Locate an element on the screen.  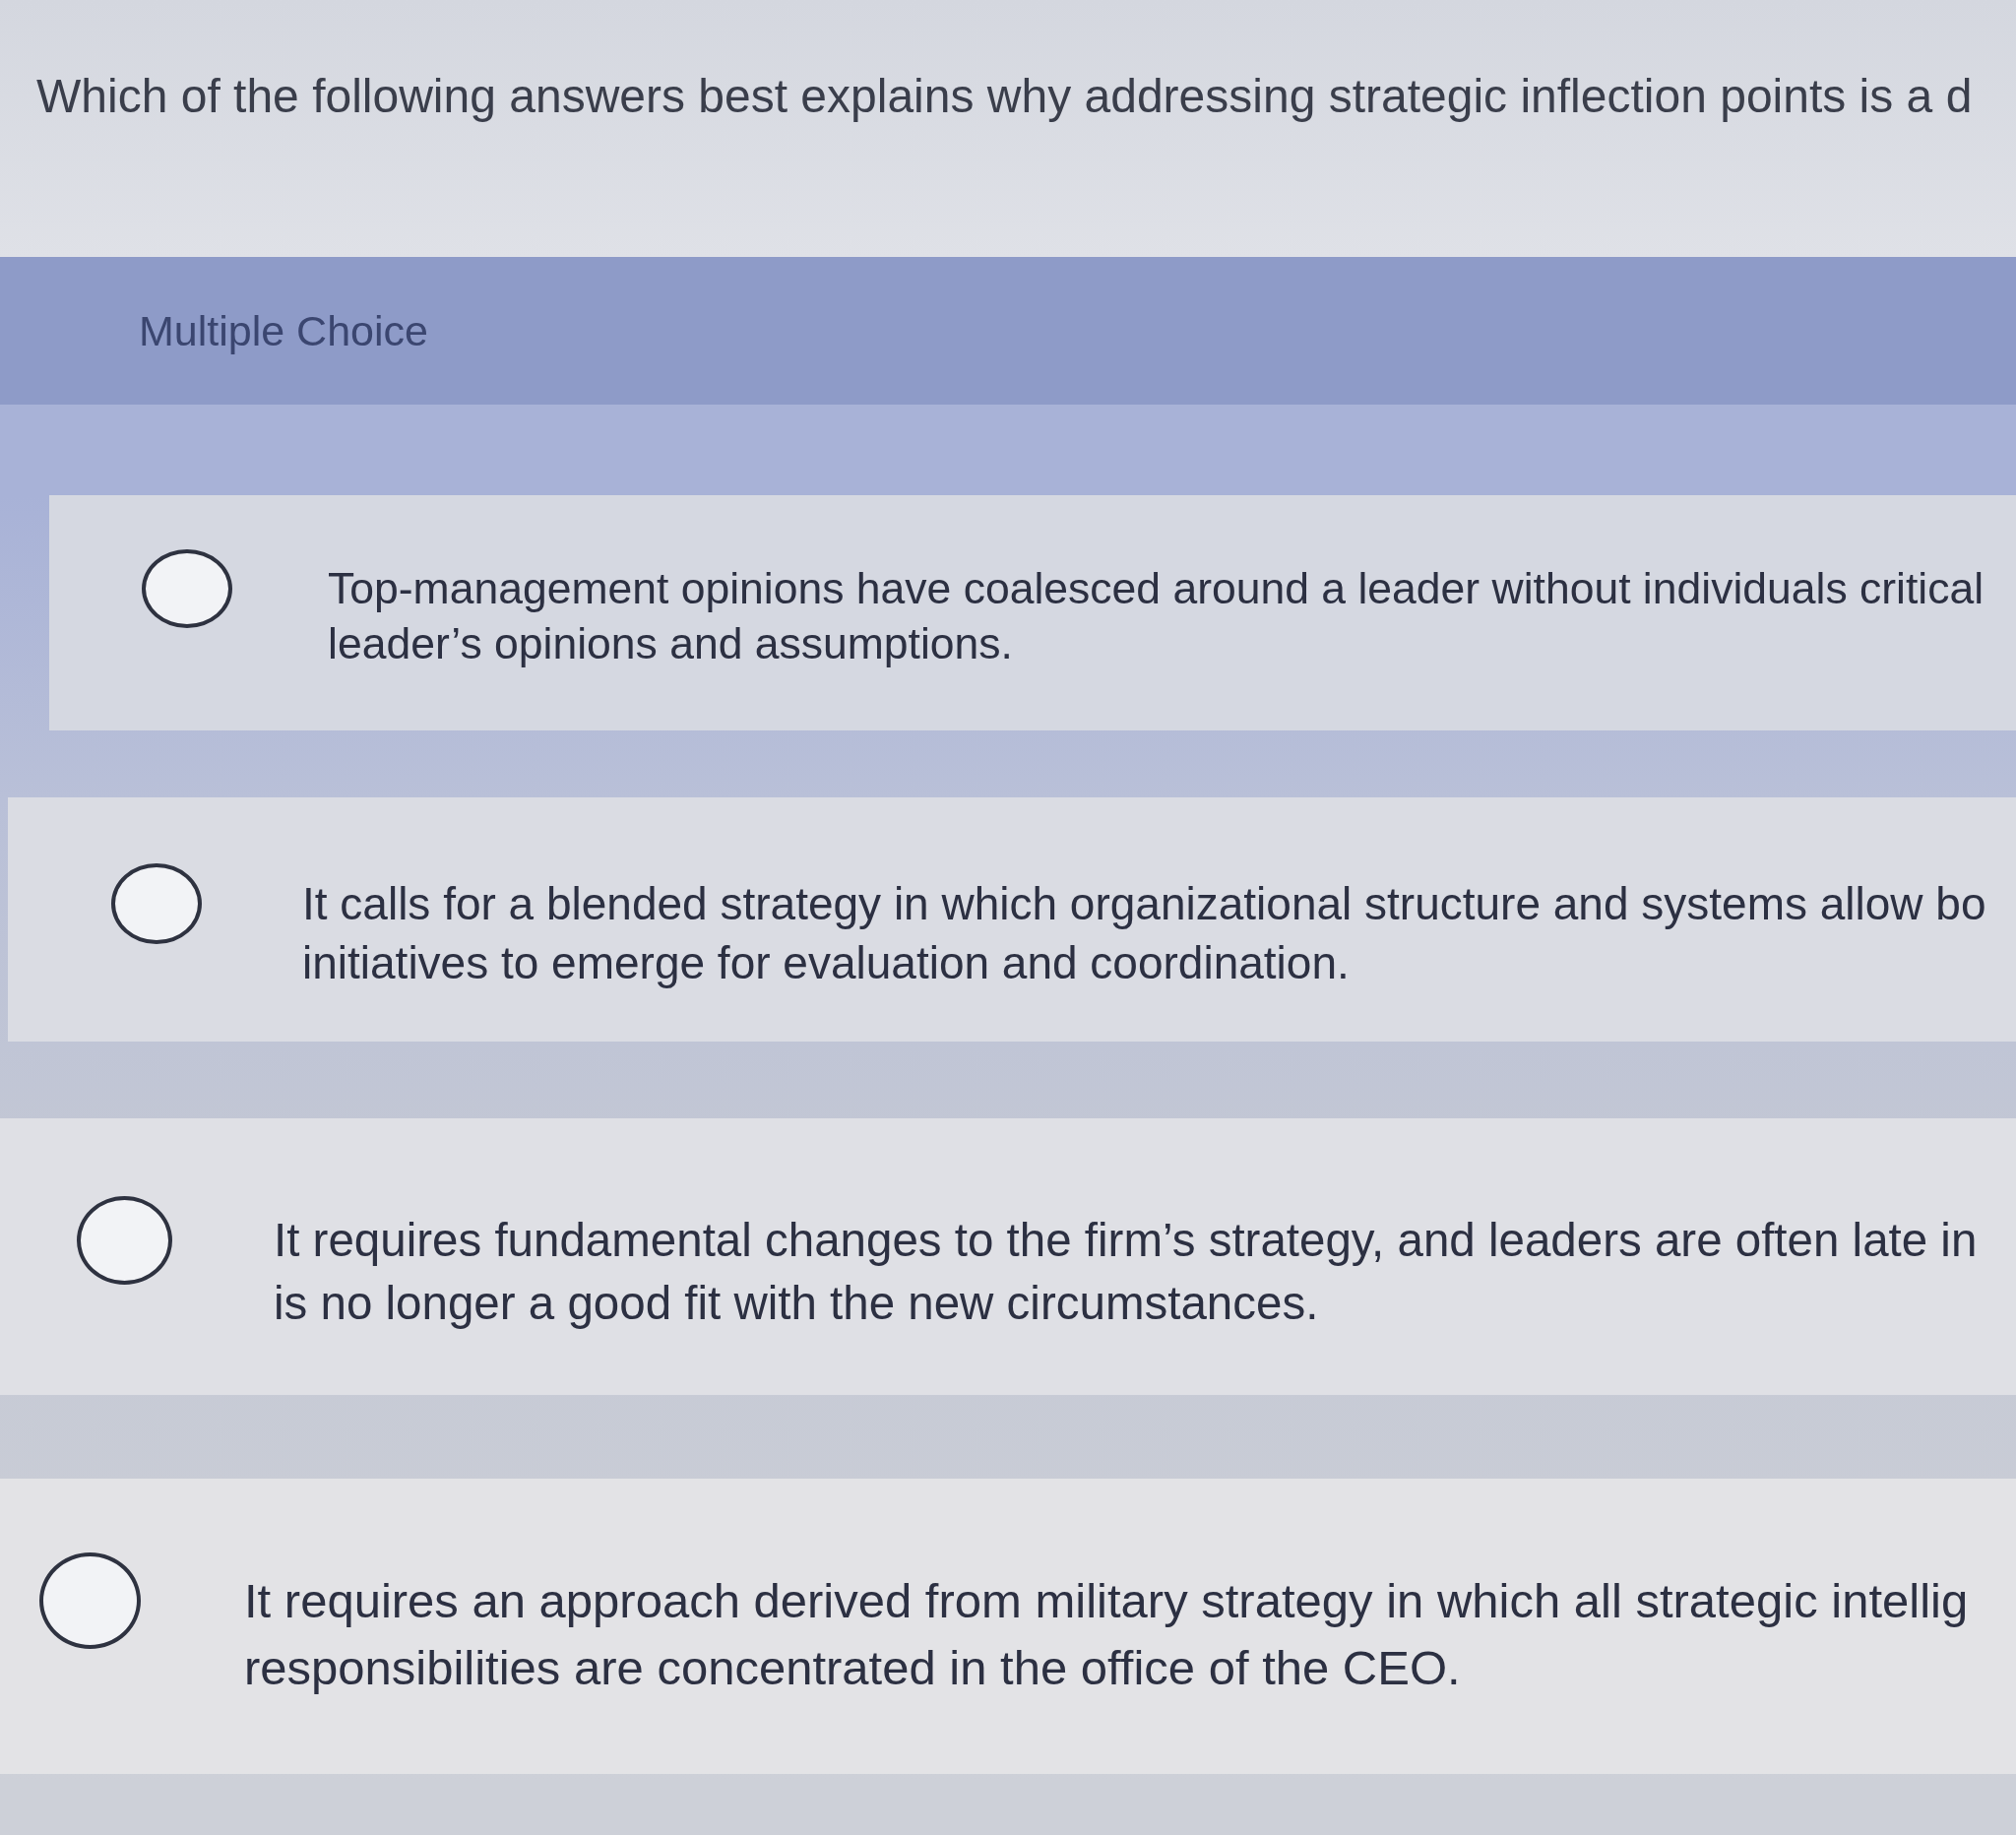
section-label: Multiple Choice is located at coordinates (283, 330).